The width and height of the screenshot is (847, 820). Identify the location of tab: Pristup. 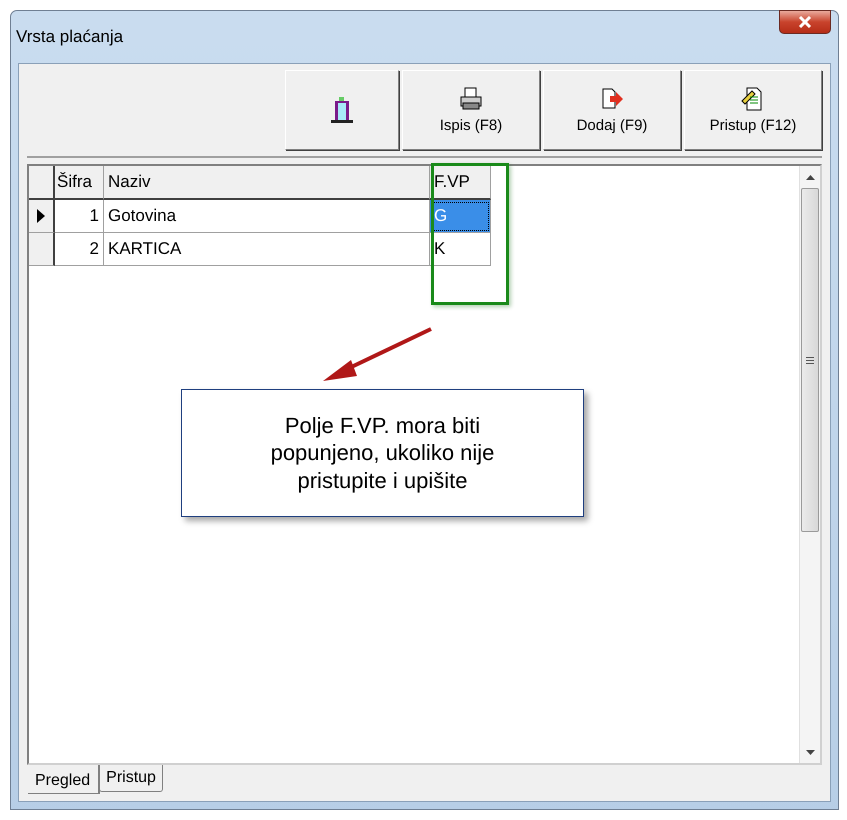
(131, 778).